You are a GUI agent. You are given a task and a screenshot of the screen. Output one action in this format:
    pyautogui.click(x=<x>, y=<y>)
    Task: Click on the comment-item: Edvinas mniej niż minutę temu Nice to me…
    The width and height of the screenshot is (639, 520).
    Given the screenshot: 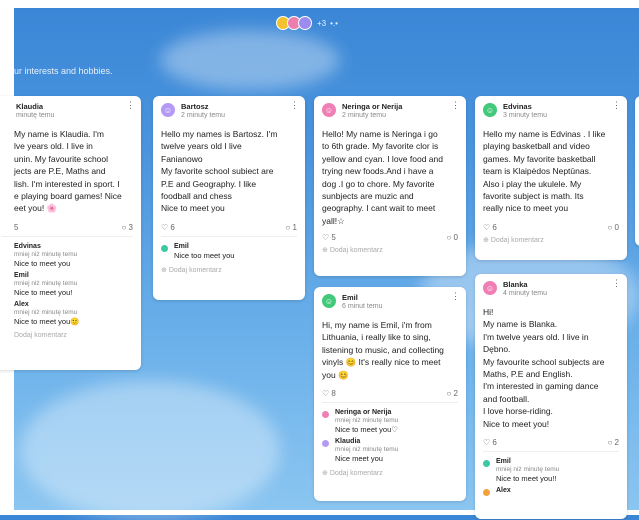 What is the action you would take?
    pyautogui.click(x=70, y=255)
    